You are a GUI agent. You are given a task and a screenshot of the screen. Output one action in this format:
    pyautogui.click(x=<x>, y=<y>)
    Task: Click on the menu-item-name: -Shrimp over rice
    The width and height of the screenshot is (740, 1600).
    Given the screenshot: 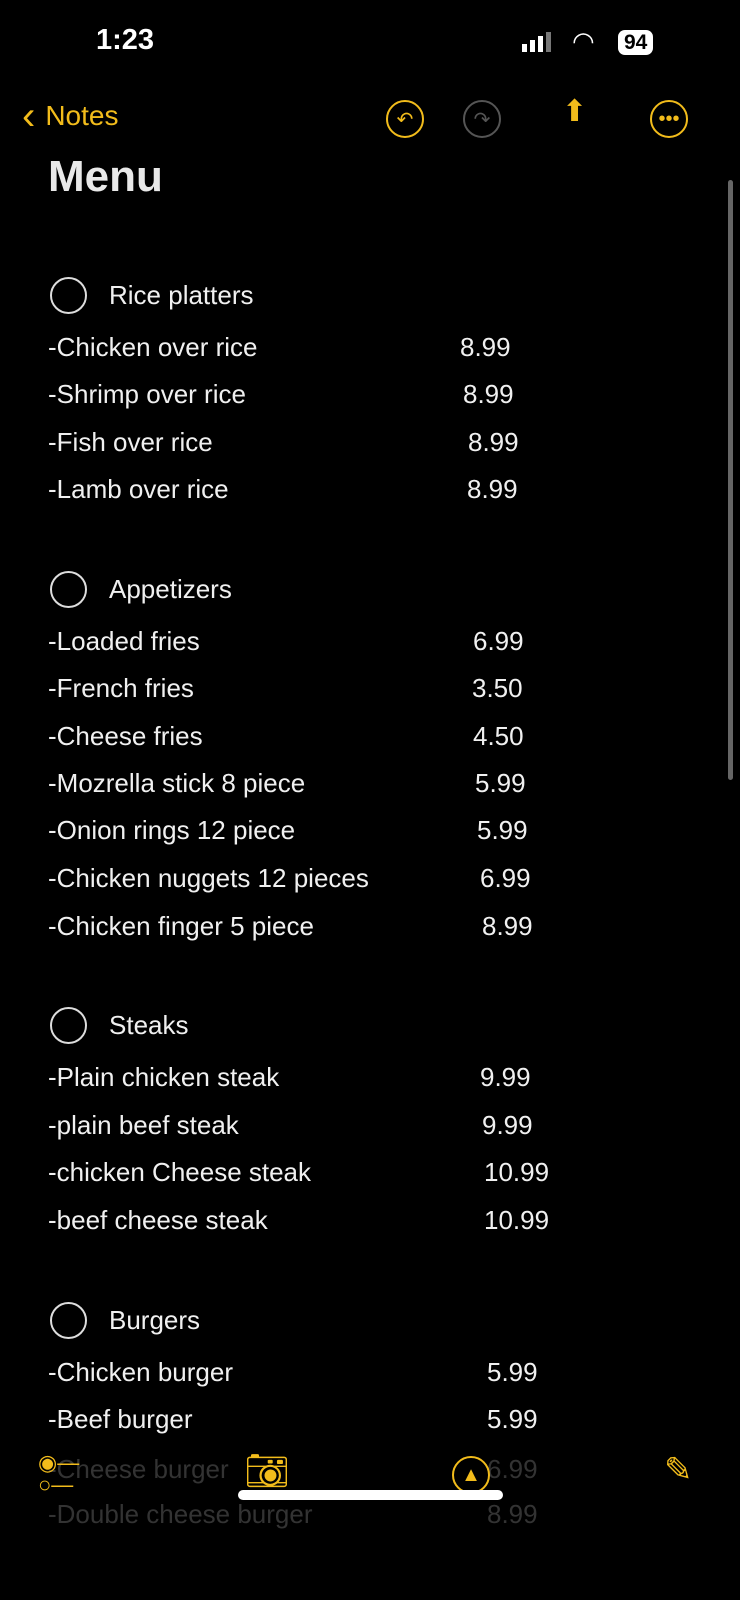 What is the action you would take?
    pyautogui.click(x=147, y=394)
    